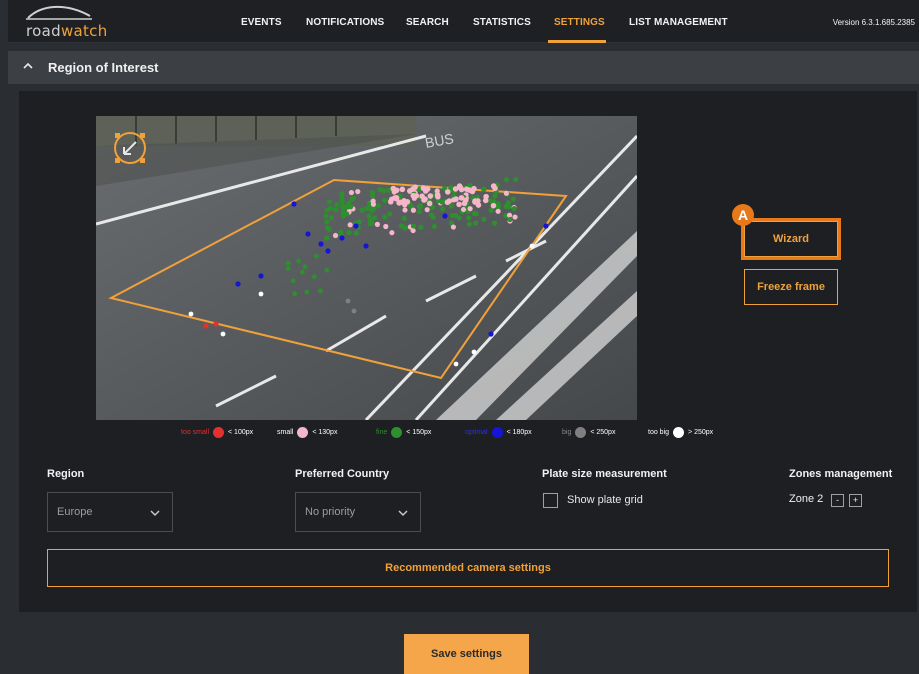 The width and height of the screenshot is (919, 674). What do you see at coordinates (678, 22) in the screenshot?
I see `nav-list-management: LIST MANAGEMENT` at bounding box center [678, 22].